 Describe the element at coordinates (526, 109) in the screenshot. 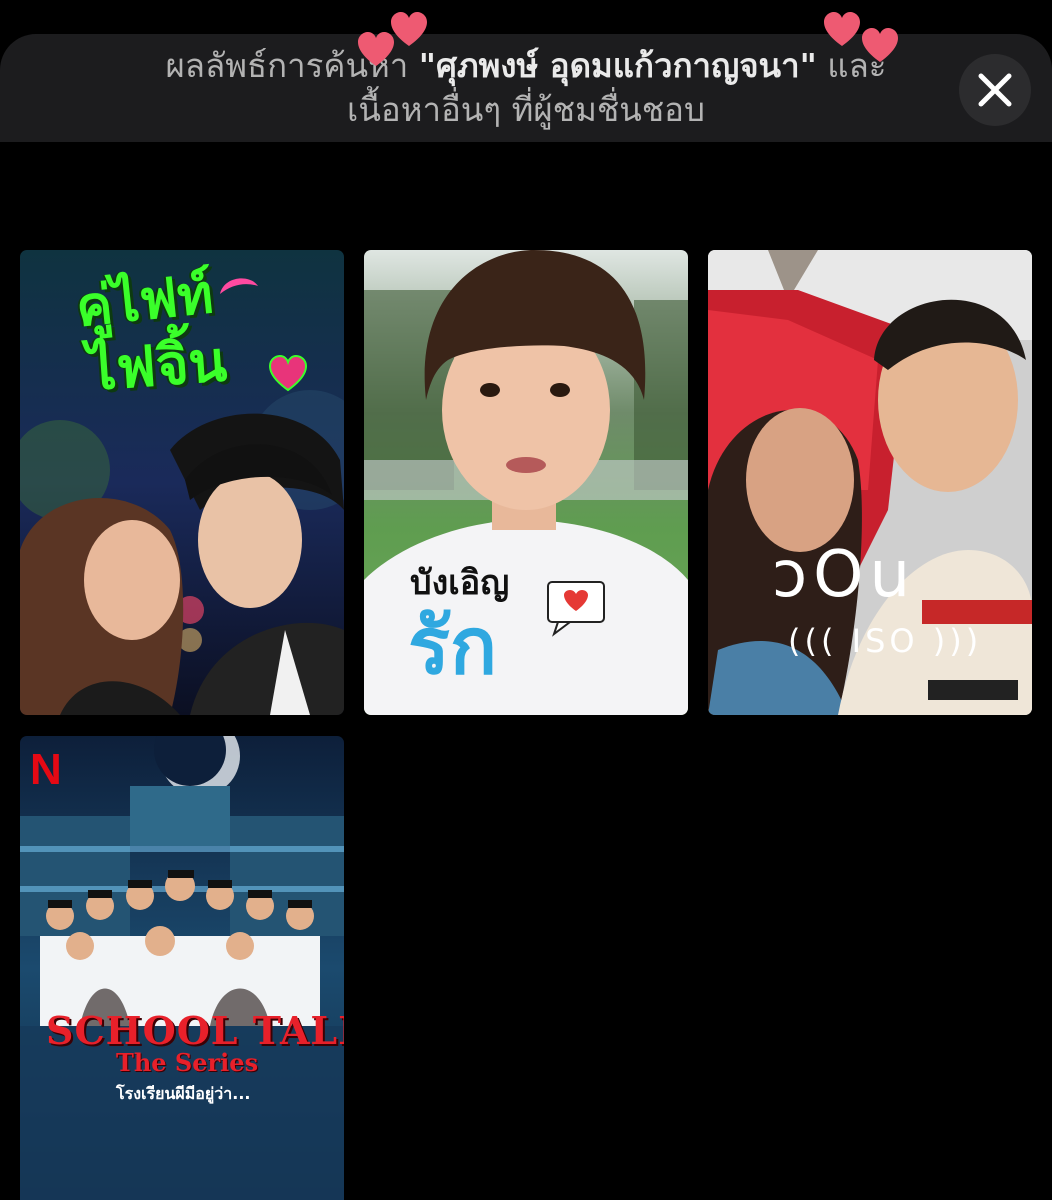

I see `header-line-2: เนื้อหาอื่นๆ ที่ผู้ชมชื่นชอบ` at that location.